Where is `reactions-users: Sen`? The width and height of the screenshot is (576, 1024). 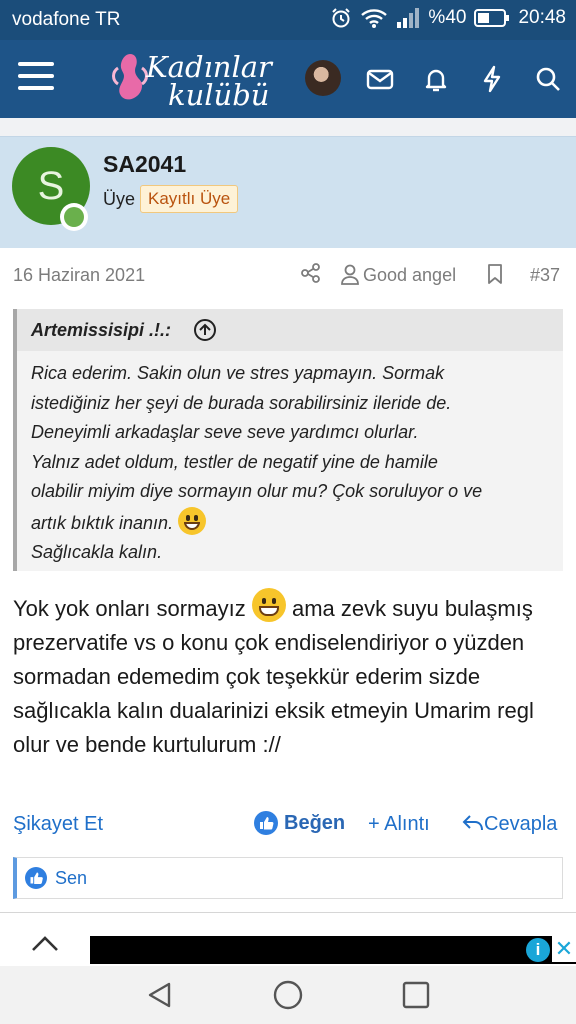 reactions-users: Sen is located at coordinates (71, 878).